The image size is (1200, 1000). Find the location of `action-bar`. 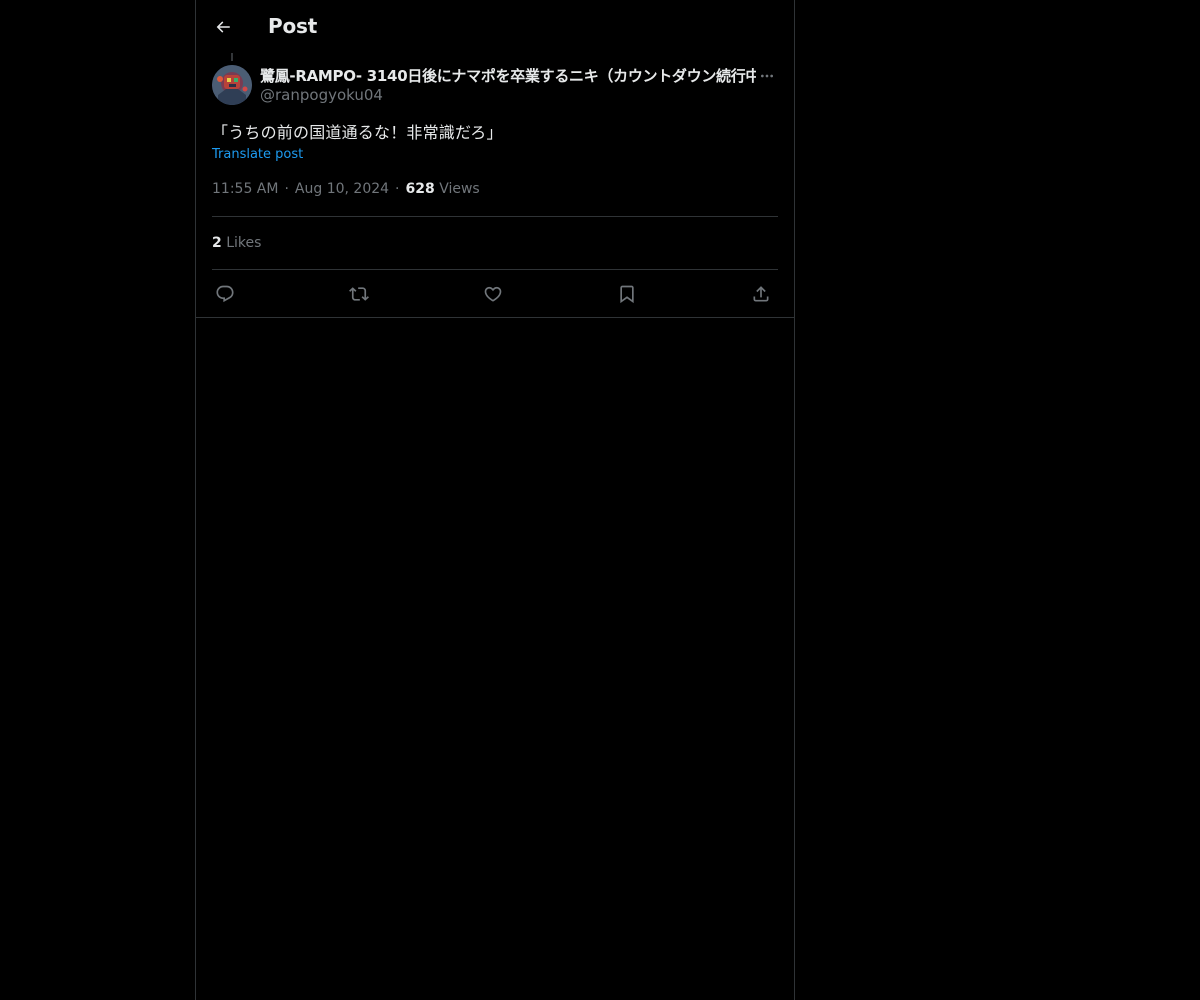

action-bar is located at coordinates (495, 294).